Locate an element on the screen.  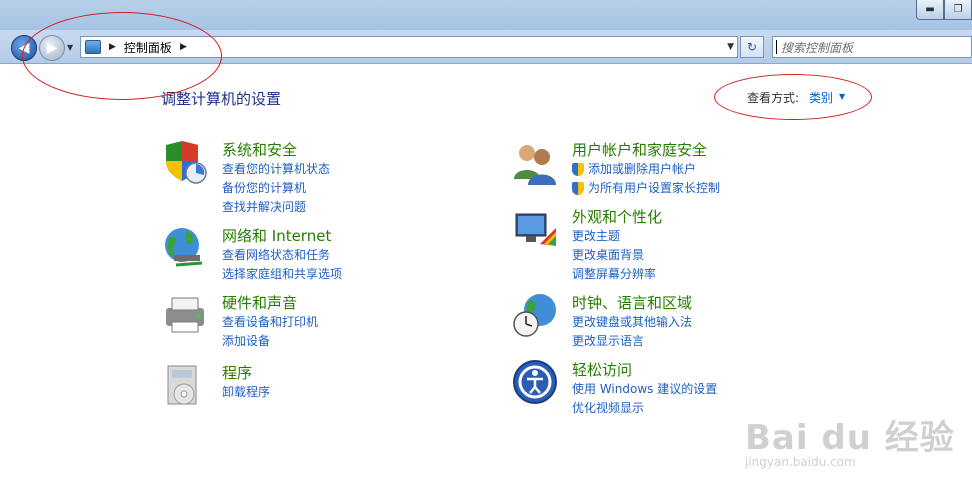
network-icon is located at coordinates (185, 248).